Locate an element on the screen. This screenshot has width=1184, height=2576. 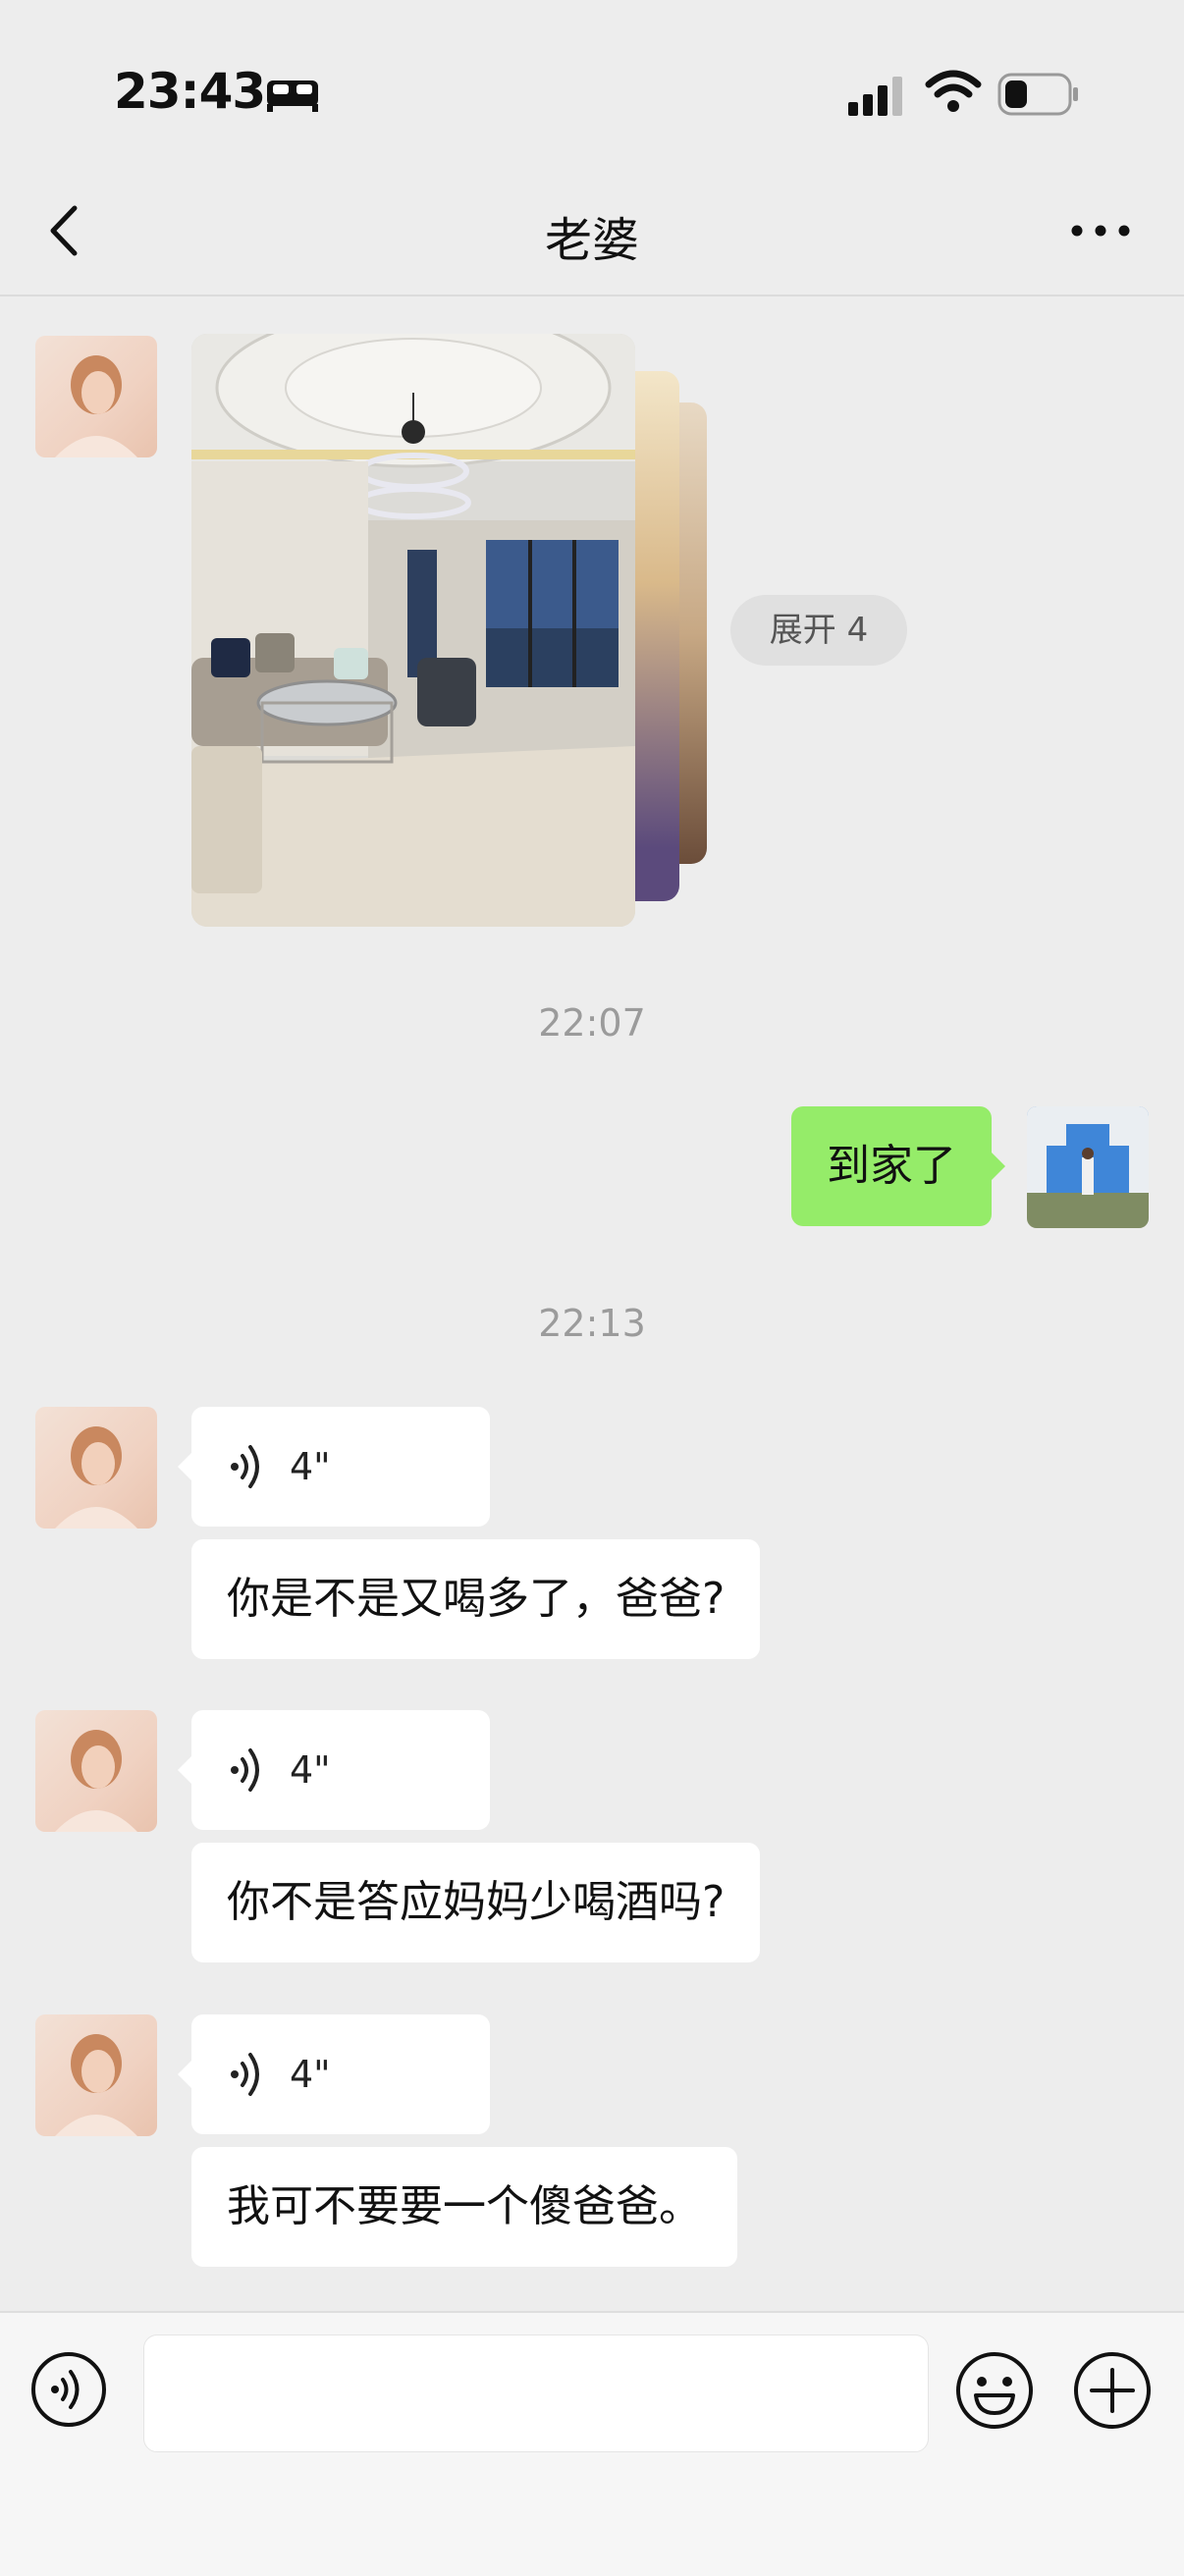
battery-icon is located at coordinates (1037, 94).